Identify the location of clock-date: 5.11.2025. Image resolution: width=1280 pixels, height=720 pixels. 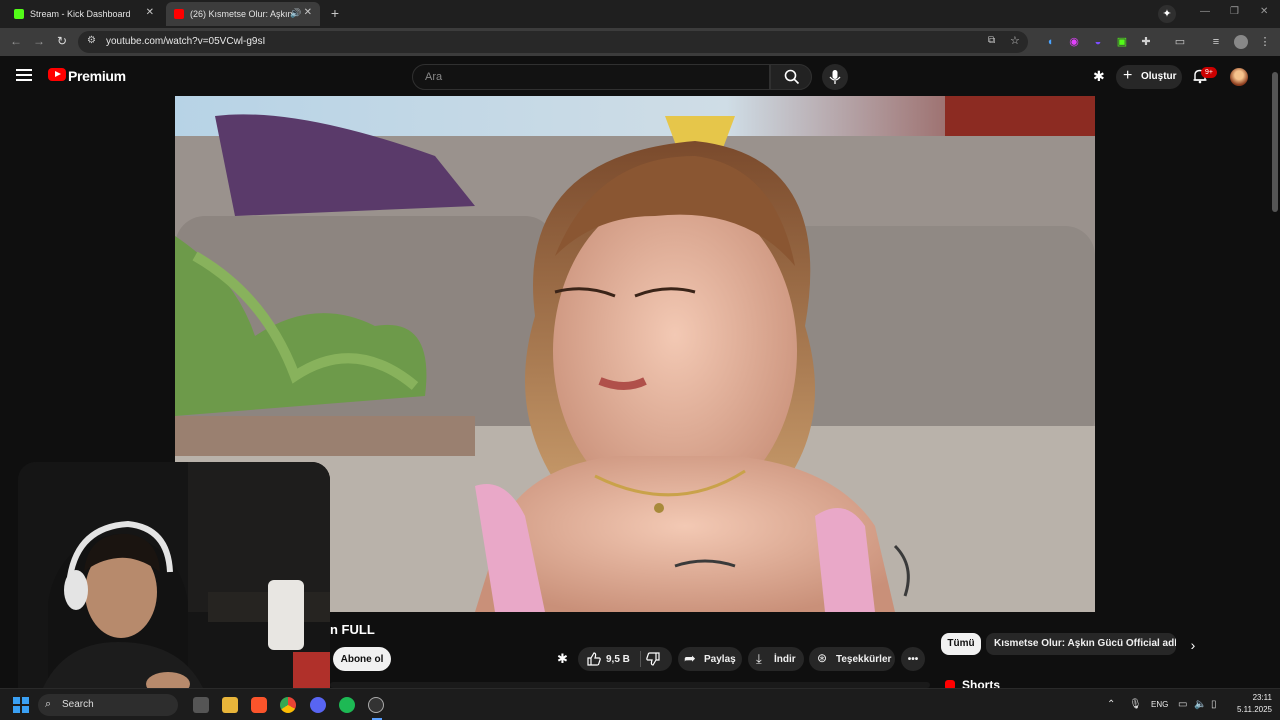
(1251, 709).